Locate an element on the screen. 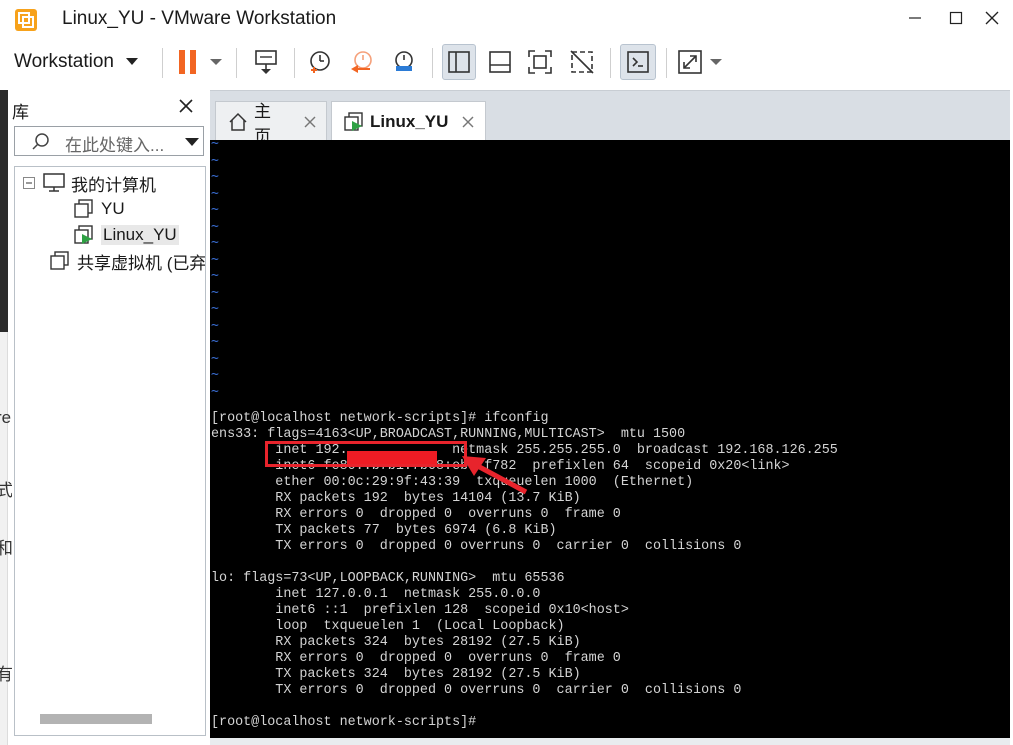  status-strip is located at coordinates (610, 741).